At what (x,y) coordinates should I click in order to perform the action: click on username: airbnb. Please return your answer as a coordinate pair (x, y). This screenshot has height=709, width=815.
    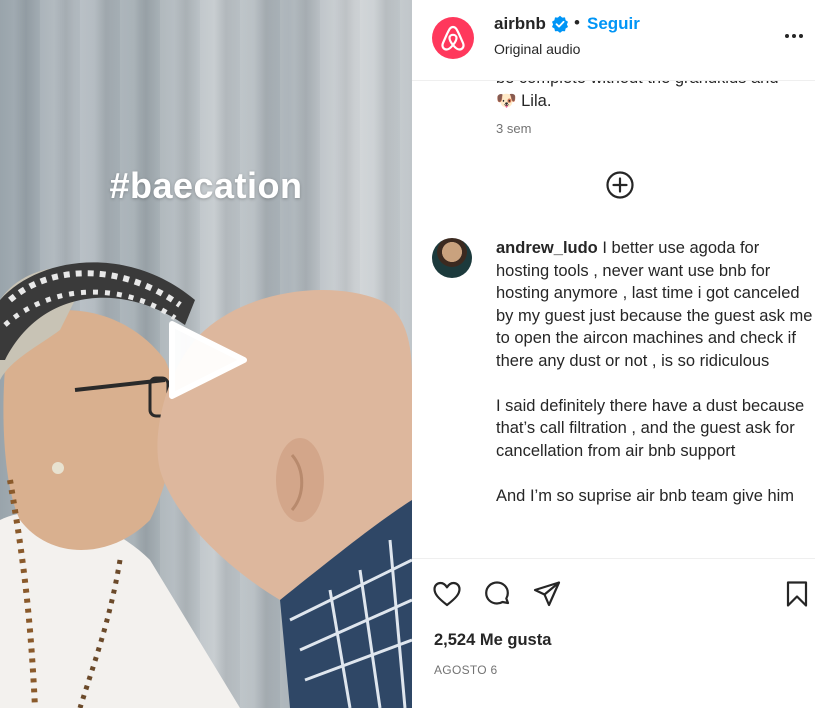
    Looking at the image, I should click on (520, 24).